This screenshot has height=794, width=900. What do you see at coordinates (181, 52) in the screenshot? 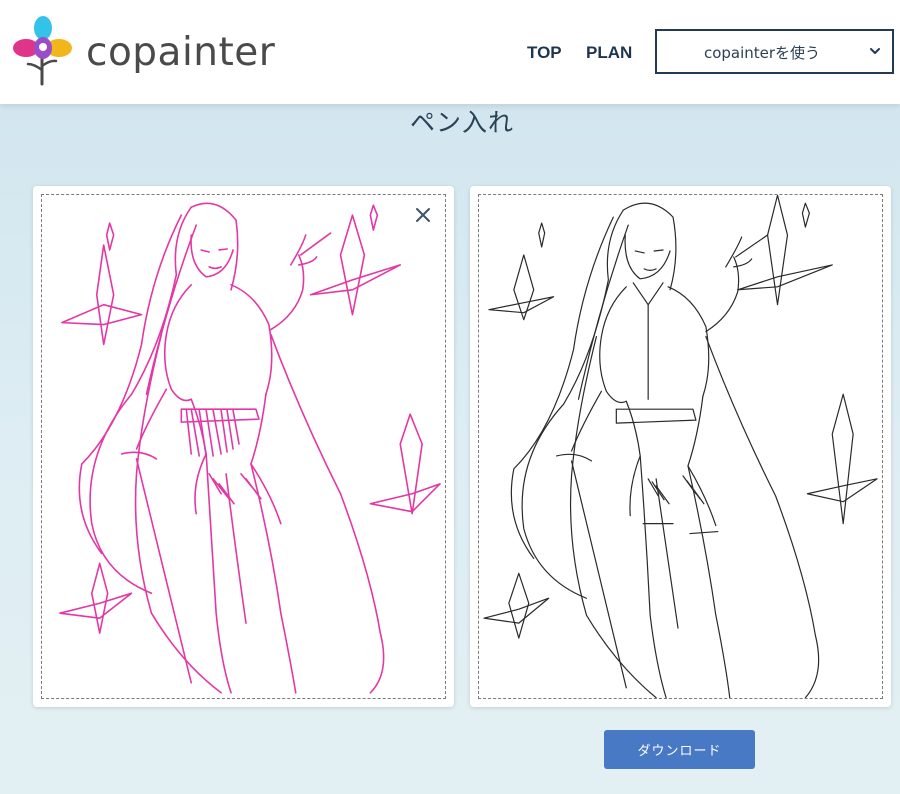
I see `brand-name: copainter` at bounding box center [181, 52].